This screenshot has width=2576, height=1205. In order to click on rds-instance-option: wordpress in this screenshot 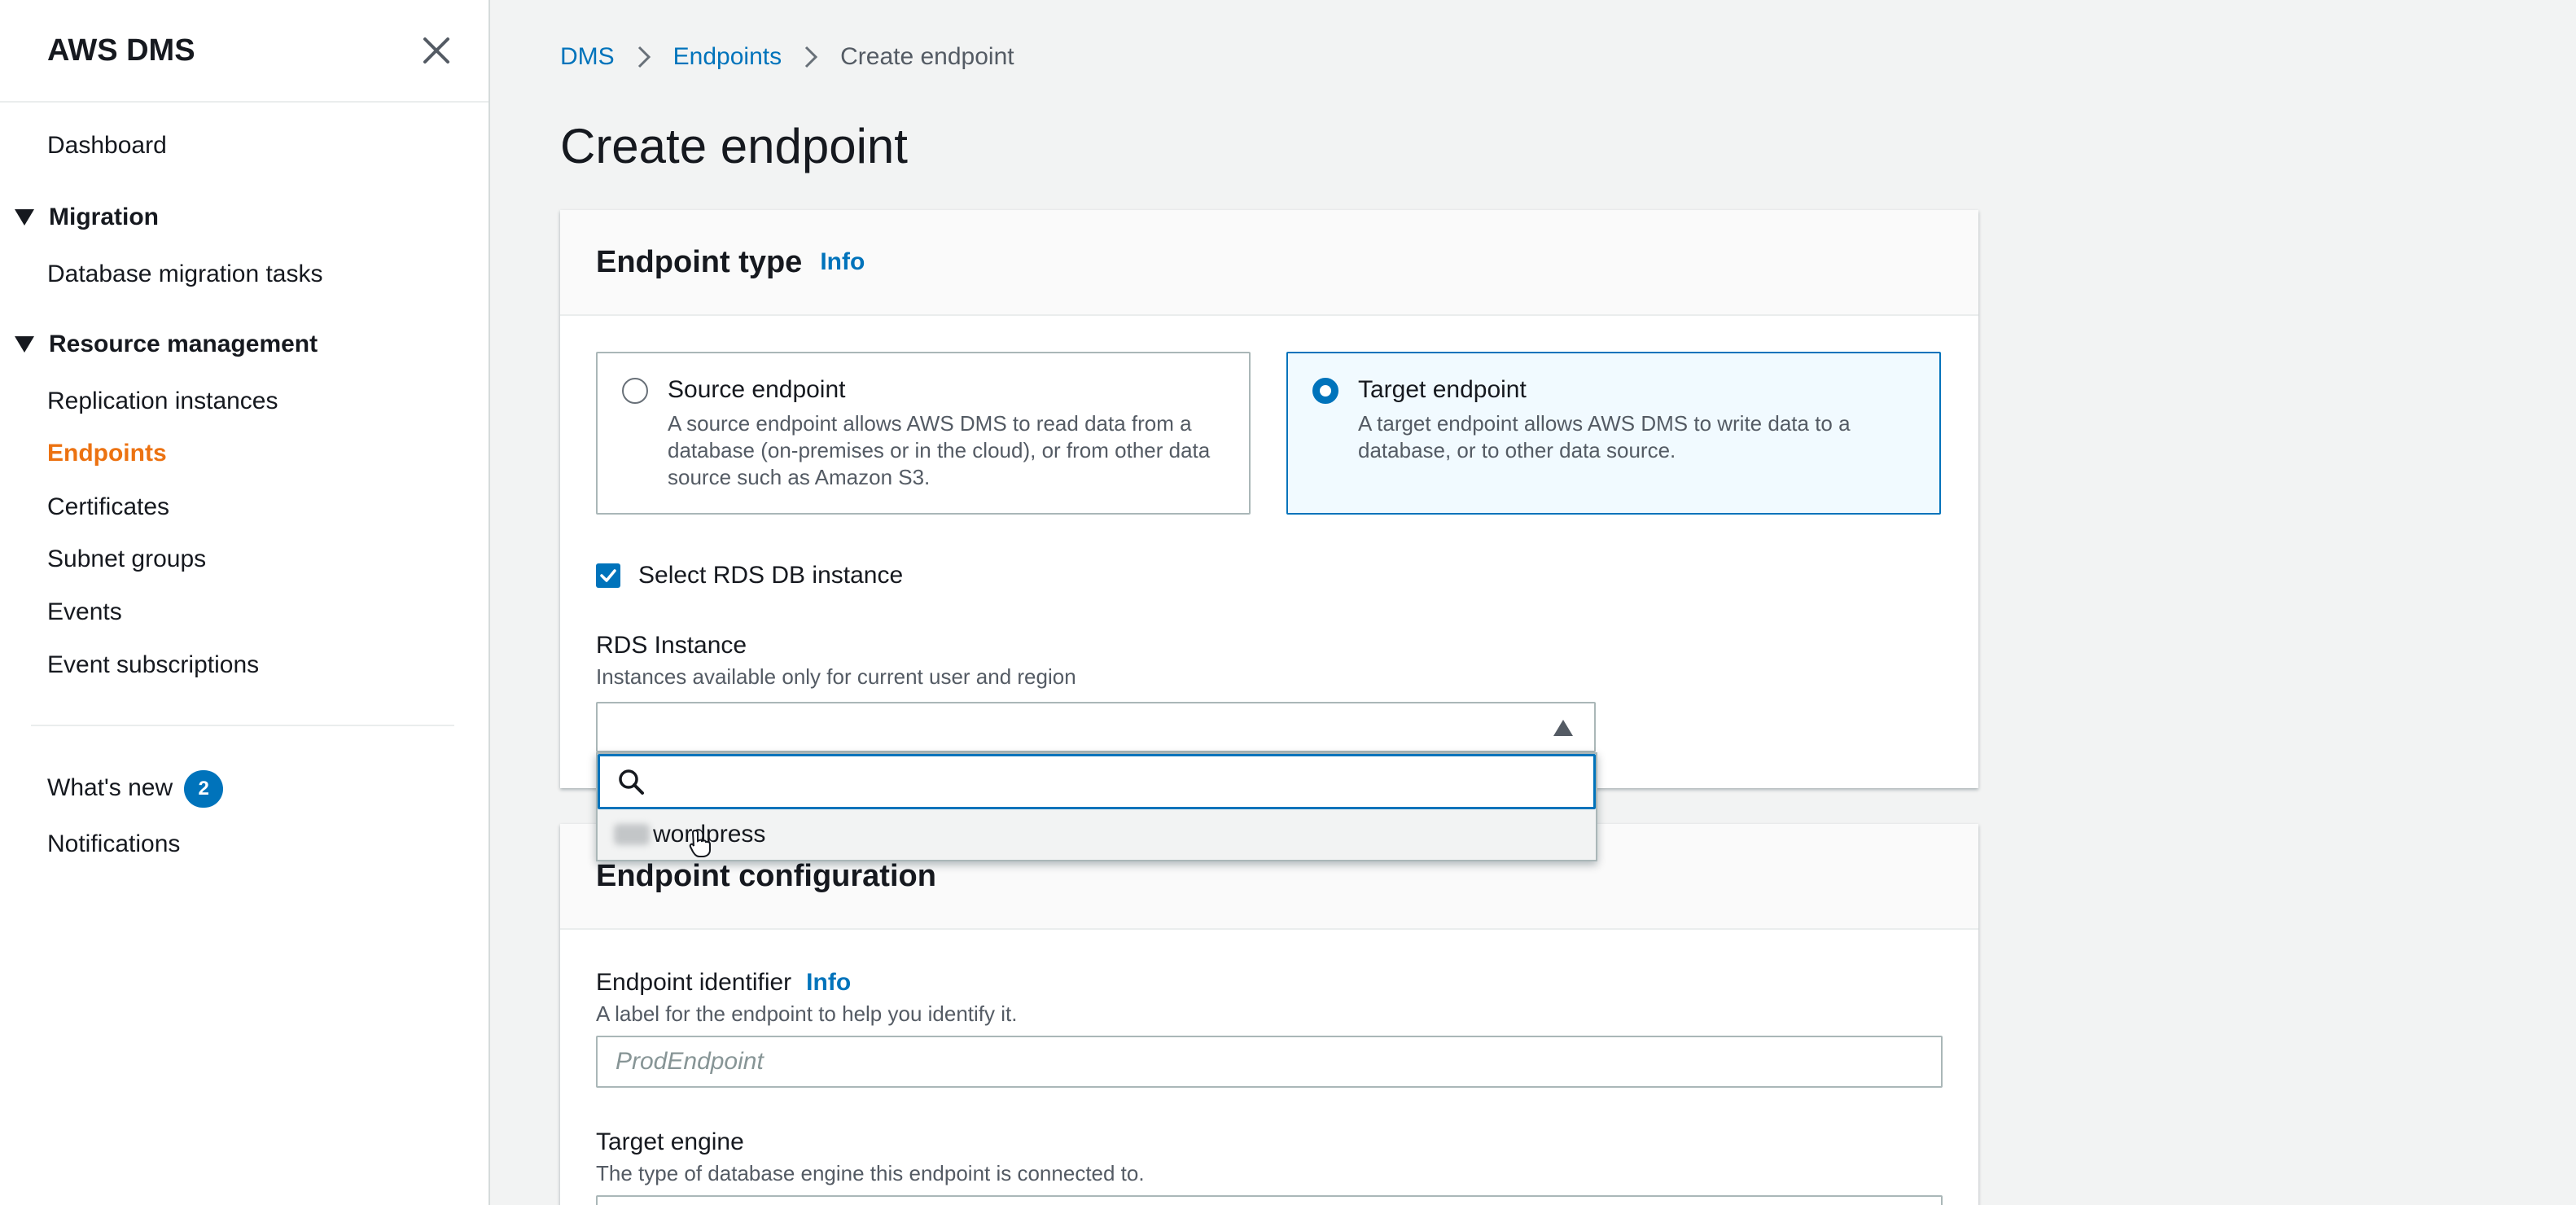, I will do `click(1097, 834)`.